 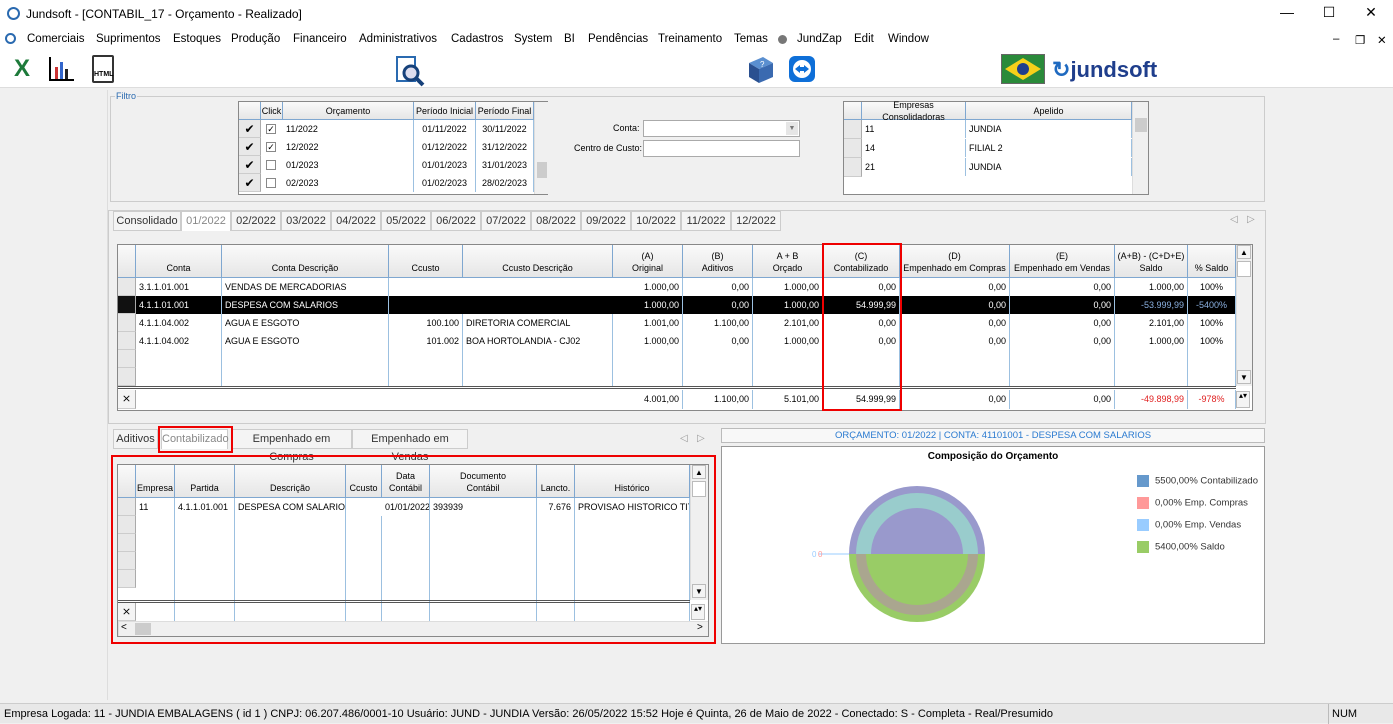 What do you see at coordinates (1336, 39) in the screenshot?
I see `mdi-minimize-button: –` at bounding box center [1336, 39].